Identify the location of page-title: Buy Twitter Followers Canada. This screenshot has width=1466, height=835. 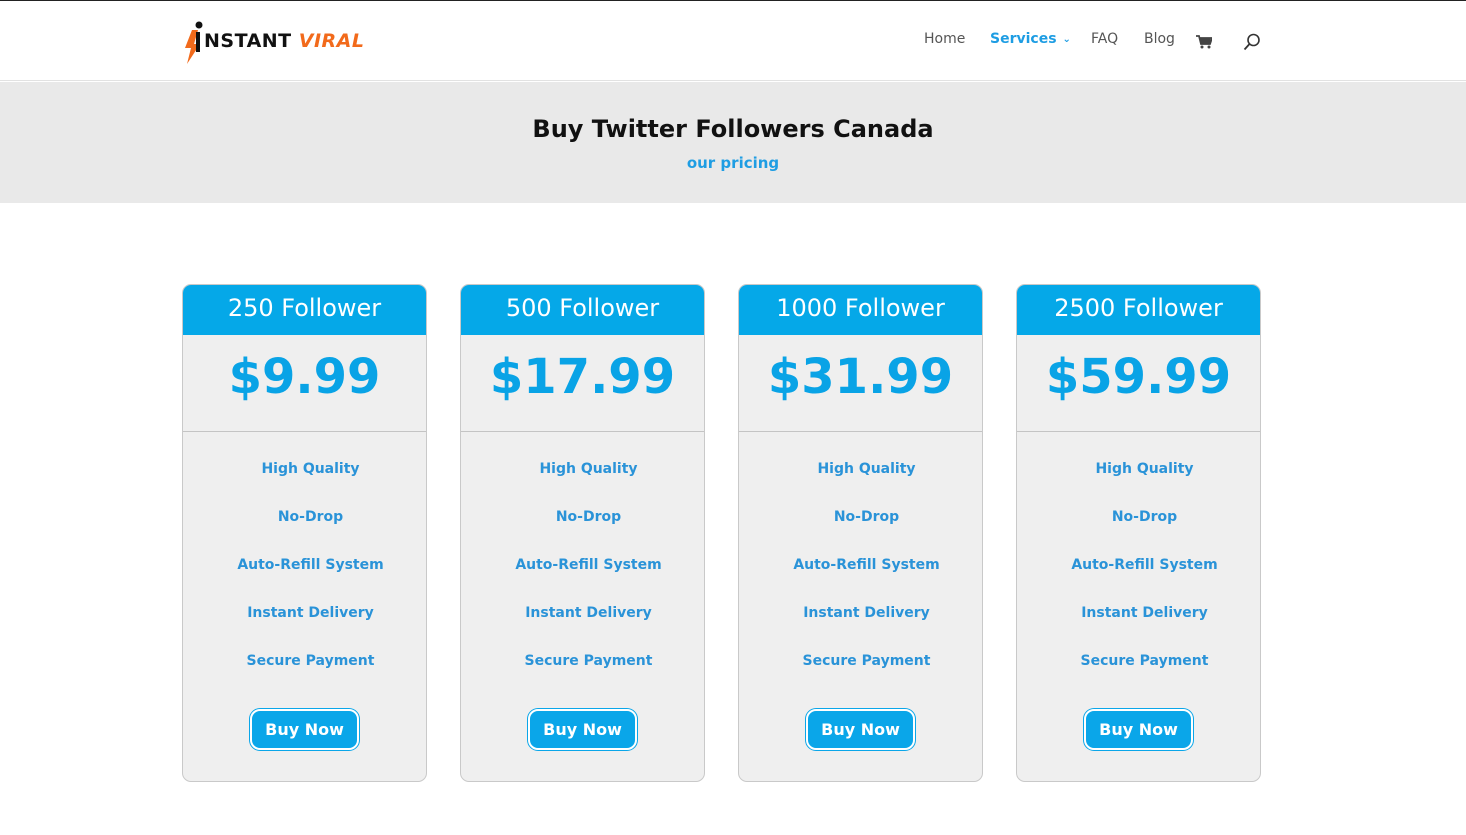
(733, 129).